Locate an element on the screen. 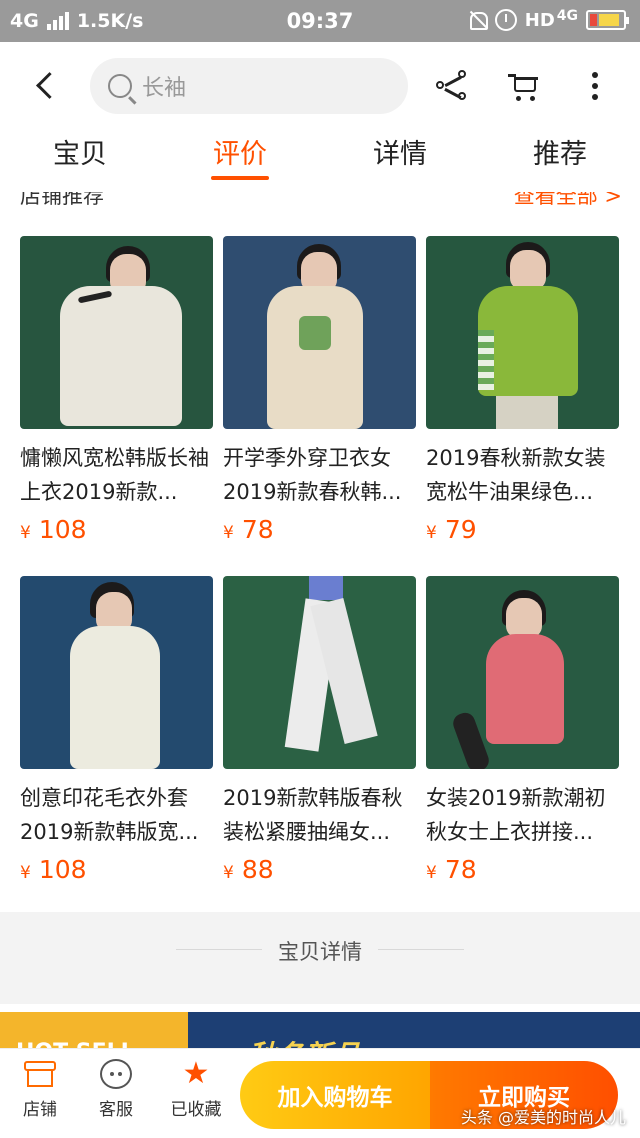 This screenshot has width=640, height=1138. star-icon: ★ is located at coordinates (196, 1073).